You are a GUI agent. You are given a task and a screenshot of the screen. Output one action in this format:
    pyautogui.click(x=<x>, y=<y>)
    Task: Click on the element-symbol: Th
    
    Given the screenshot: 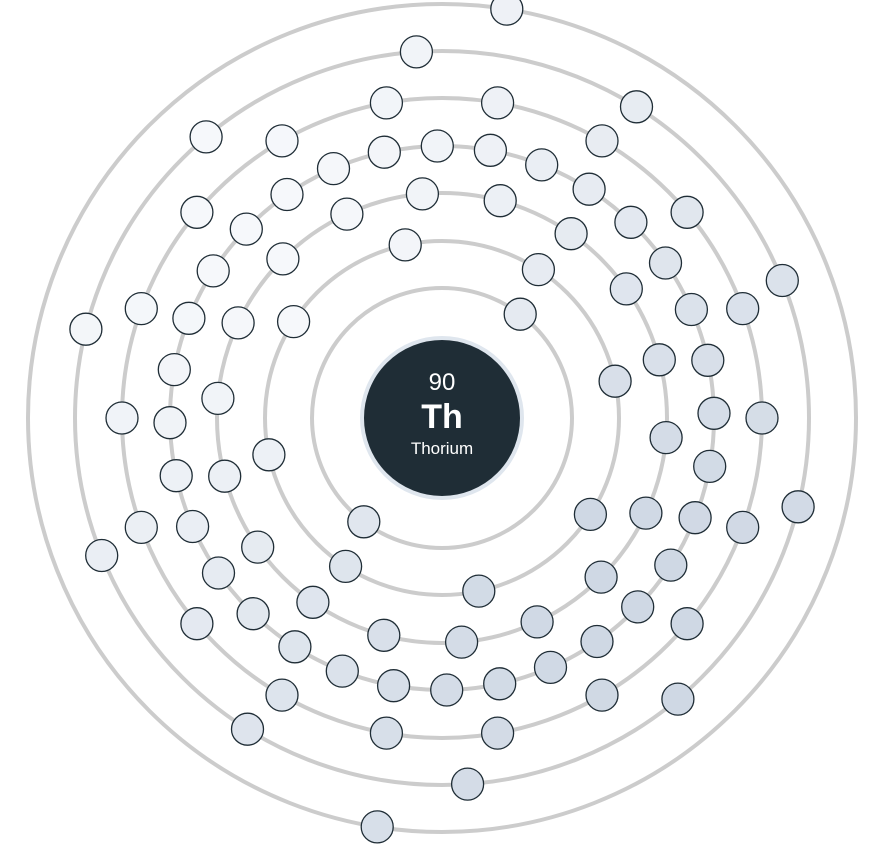 What is the action you would take?
    pyautogui.click(x=442, y=417)
    